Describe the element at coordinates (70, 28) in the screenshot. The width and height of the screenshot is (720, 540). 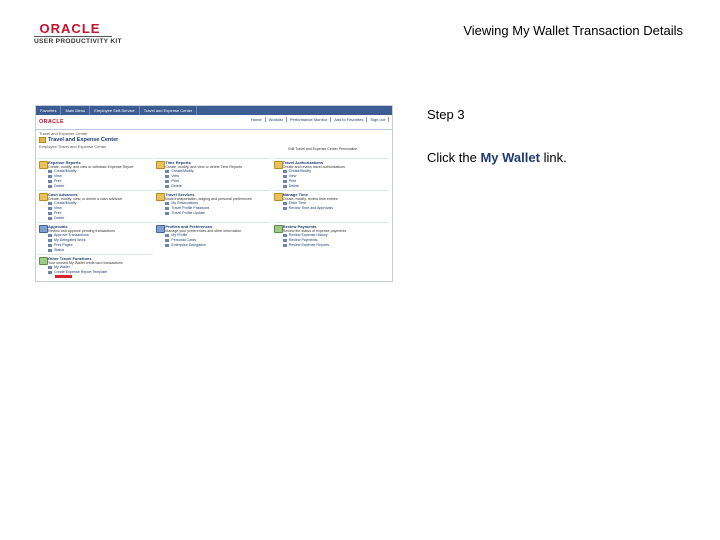
I see `oracle-wordmark: ORACLE` at that location.